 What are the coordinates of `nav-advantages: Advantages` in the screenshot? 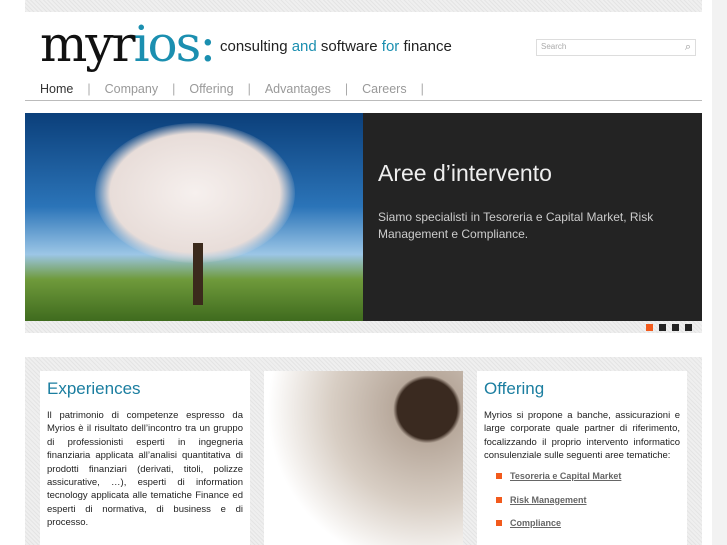 It's located at (298, 89).